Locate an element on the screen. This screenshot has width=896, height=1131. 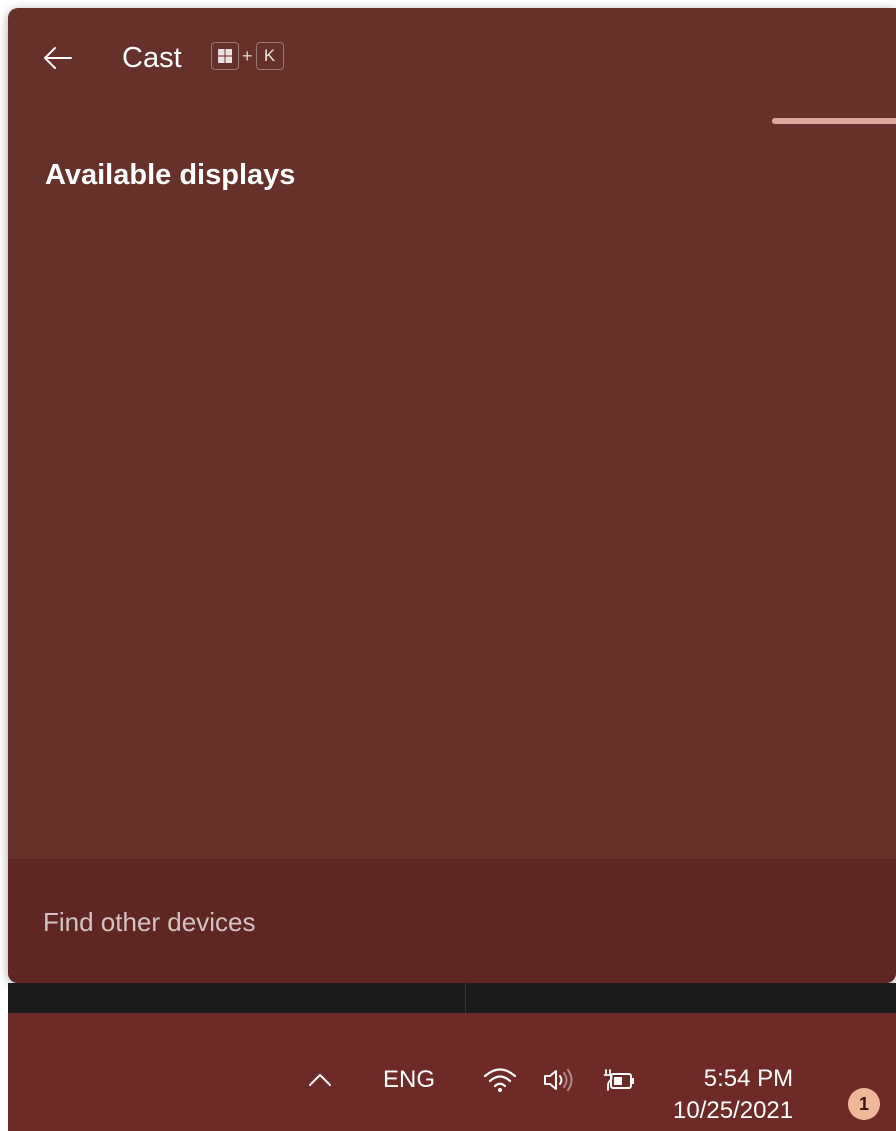
volume-button is located at coordinates (558, 1080).